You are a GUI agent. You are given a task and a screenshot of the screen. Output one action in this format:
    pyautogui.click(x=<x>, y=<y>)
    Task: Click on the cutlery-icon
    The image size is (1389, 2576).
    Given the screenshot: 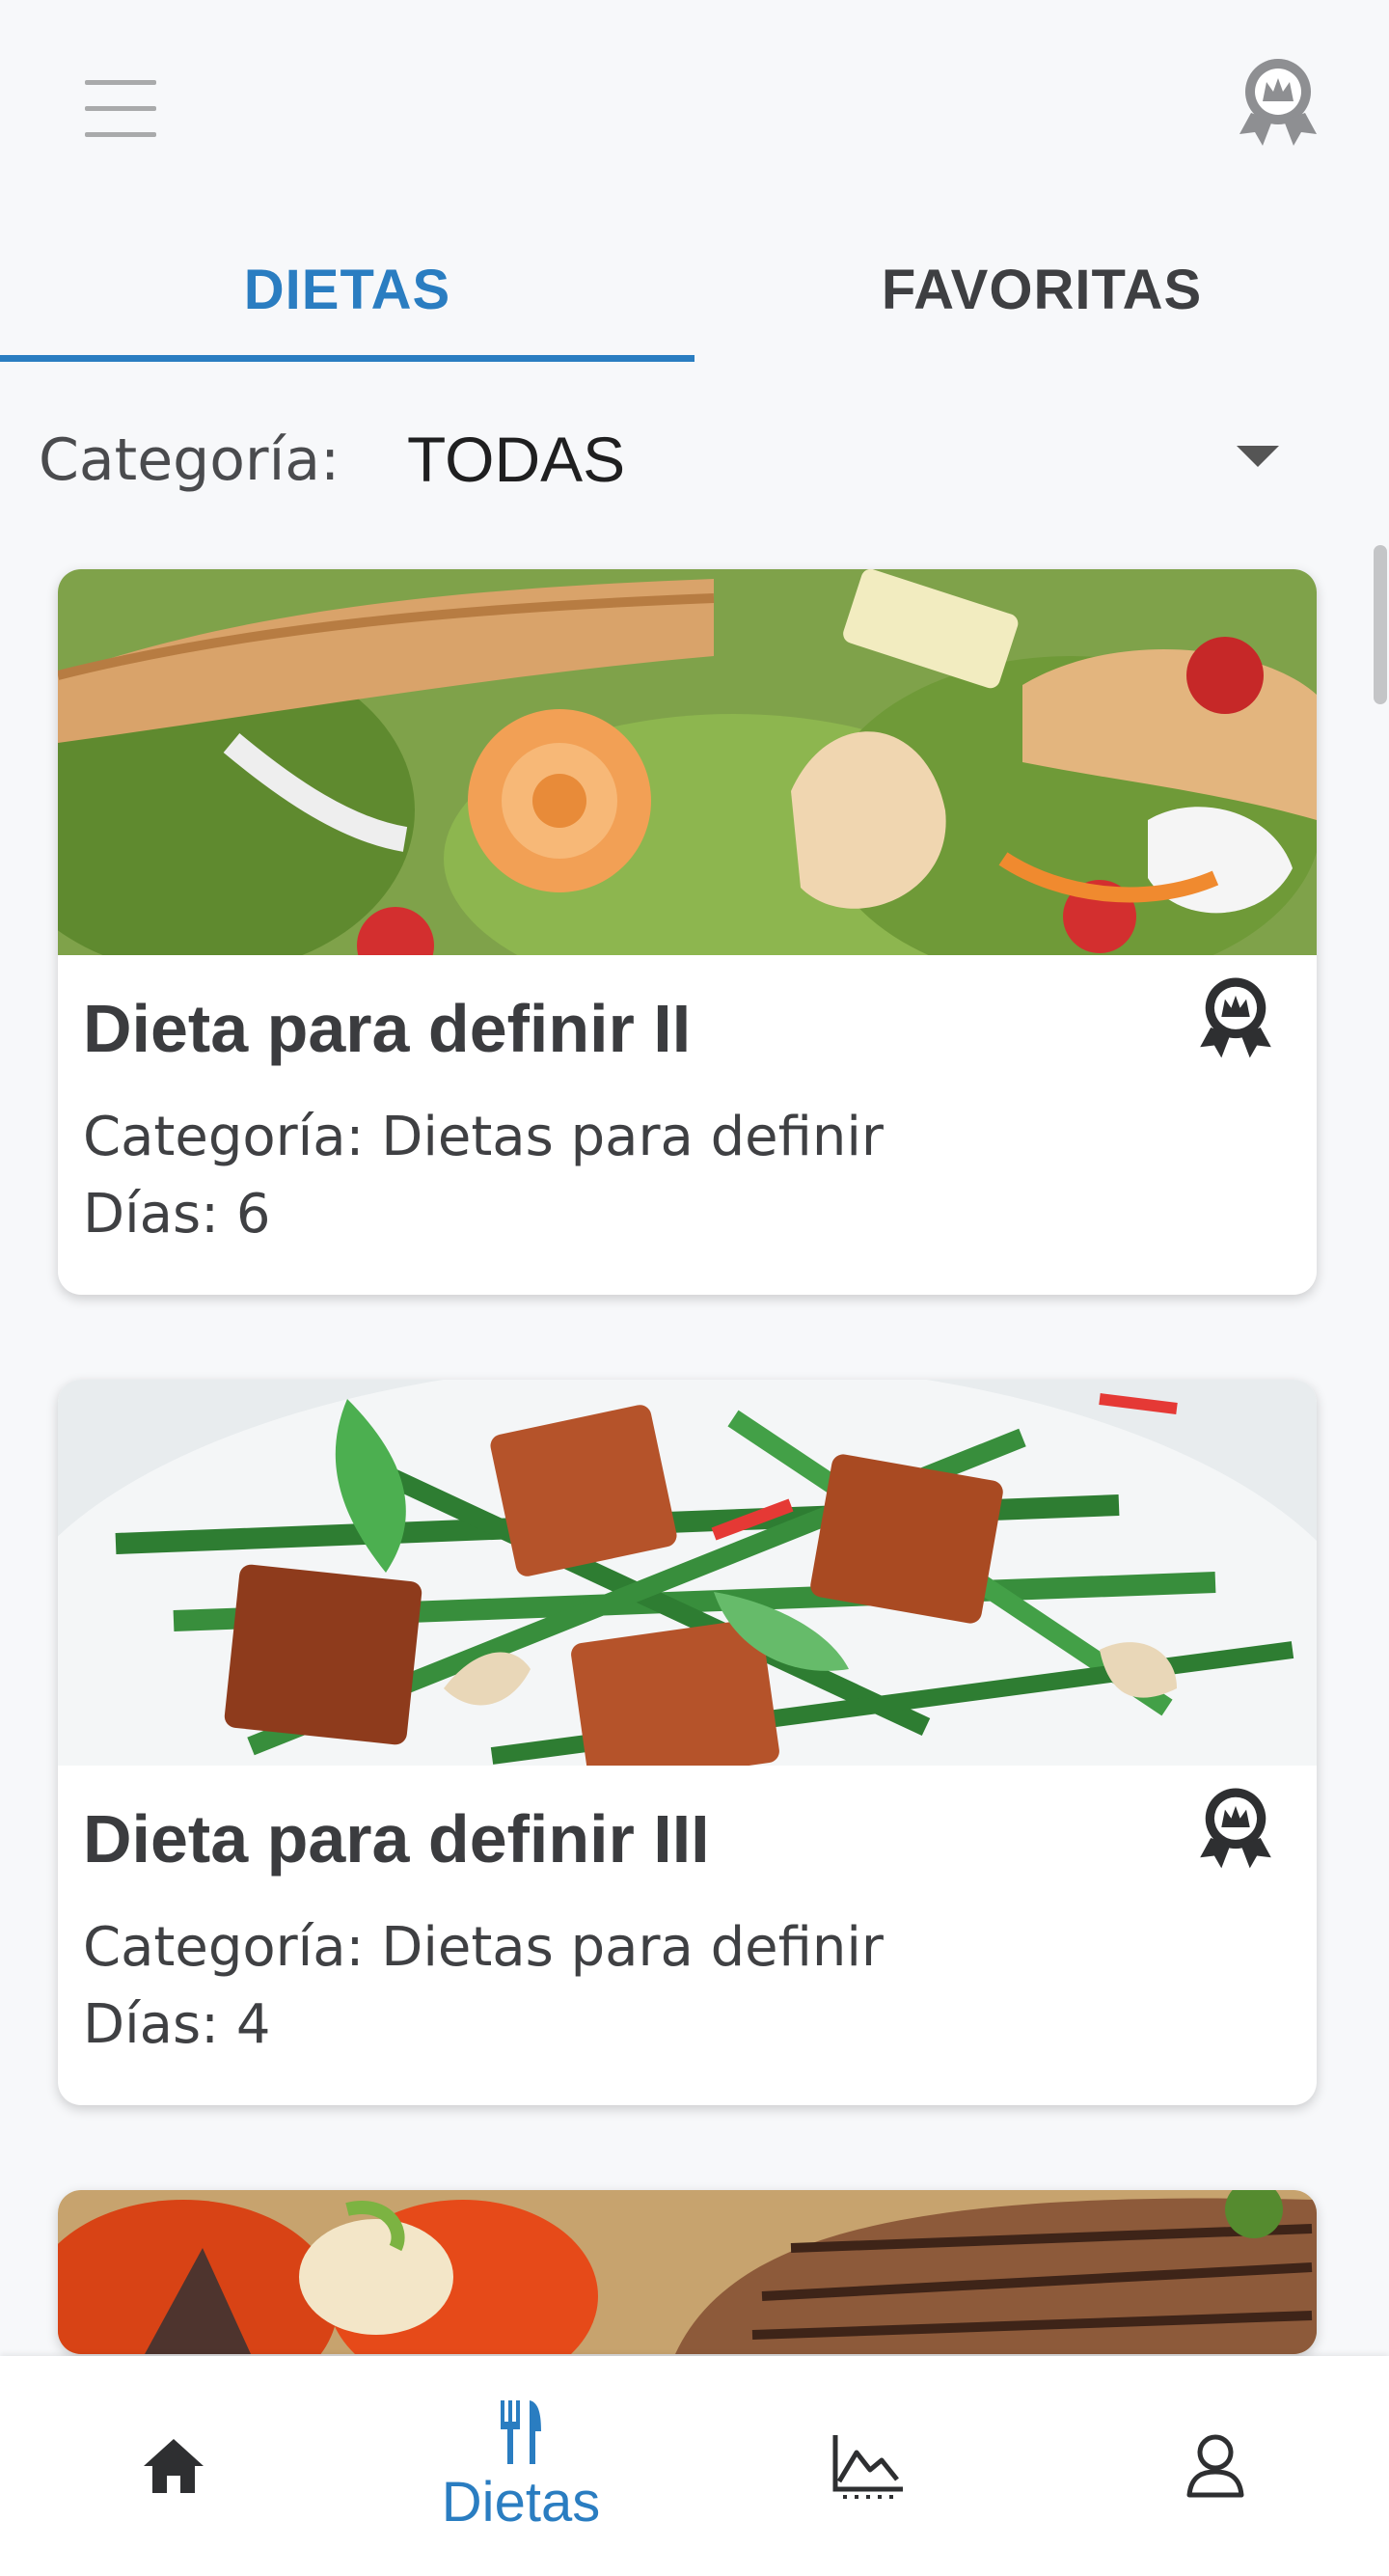 What is the action you would take?
    pyautogui.click(x=521, y=2432)
    